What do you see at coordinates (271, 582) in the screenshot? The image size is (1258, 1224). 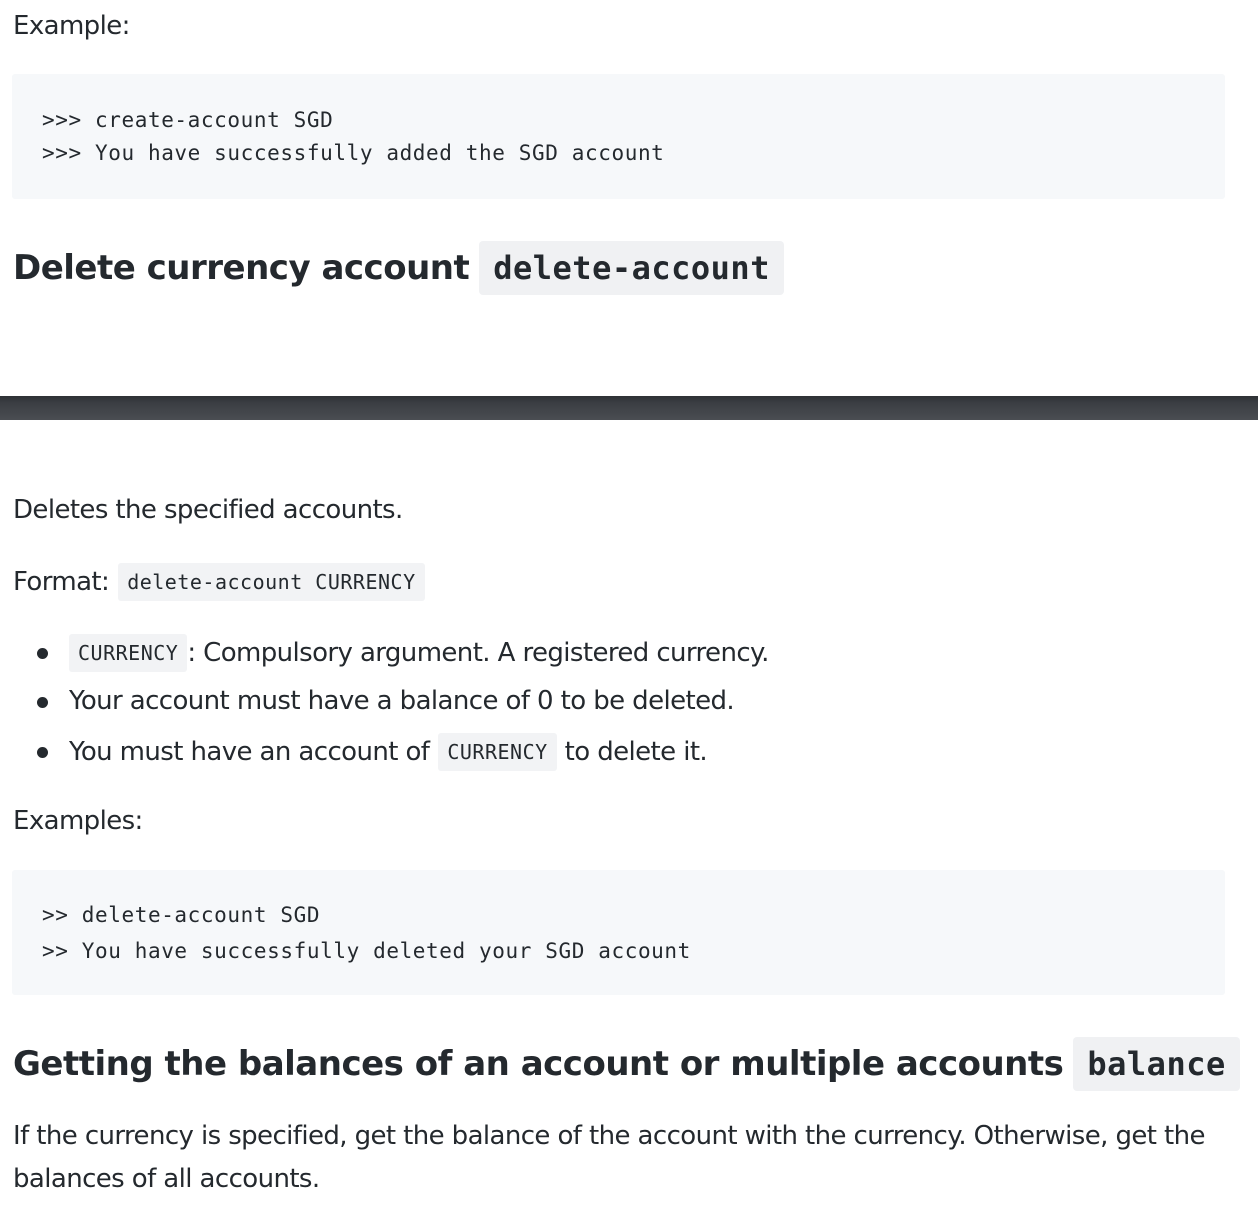 I see `format-code: delete-account CURRENCY` at bounding box center [271, 582].